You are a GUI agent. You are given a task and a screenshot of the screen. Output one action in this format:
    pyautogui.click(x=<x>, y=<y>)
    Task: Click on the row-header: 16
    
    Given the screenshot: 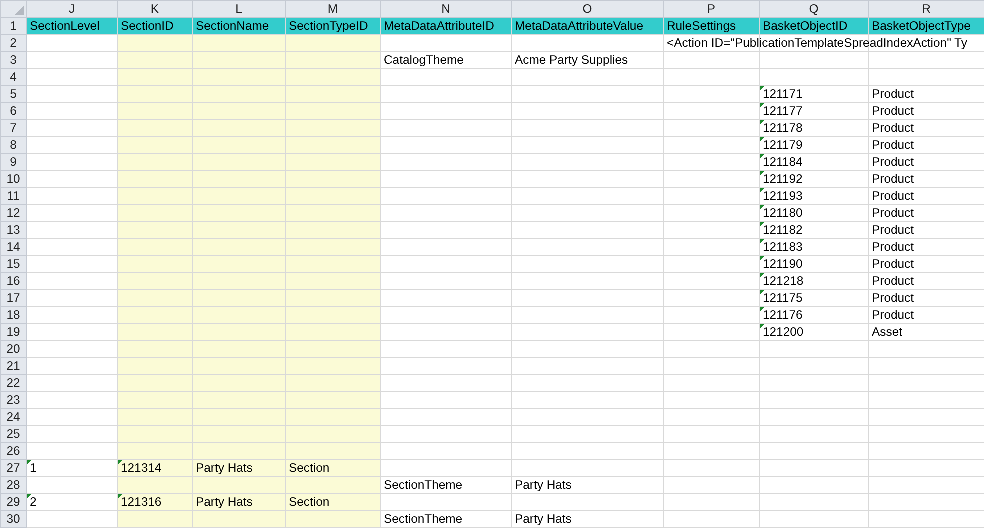 What is the action you would take?
    pyautogui.click(x=13, y=281)
    